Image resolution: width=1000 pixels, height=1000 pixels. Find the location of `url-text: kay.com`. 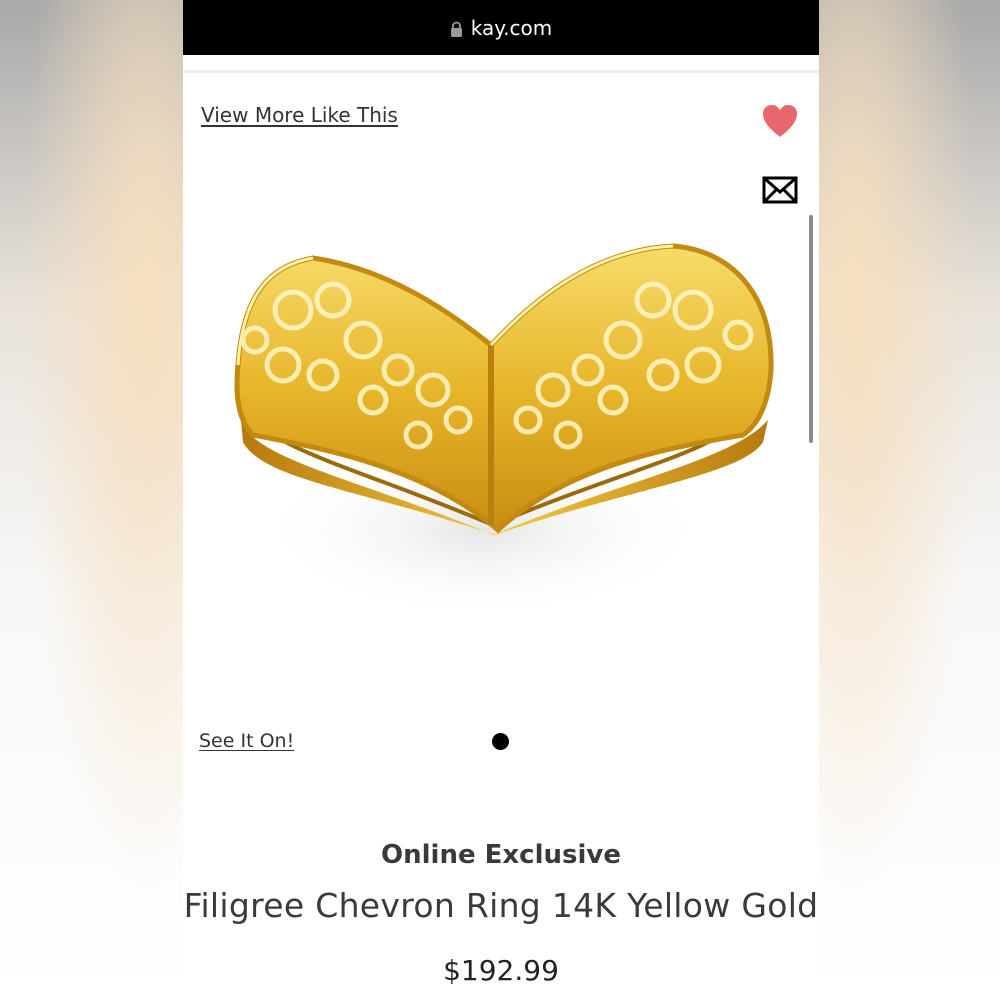

url-text: kay.com is located at coordinates (511, 27).